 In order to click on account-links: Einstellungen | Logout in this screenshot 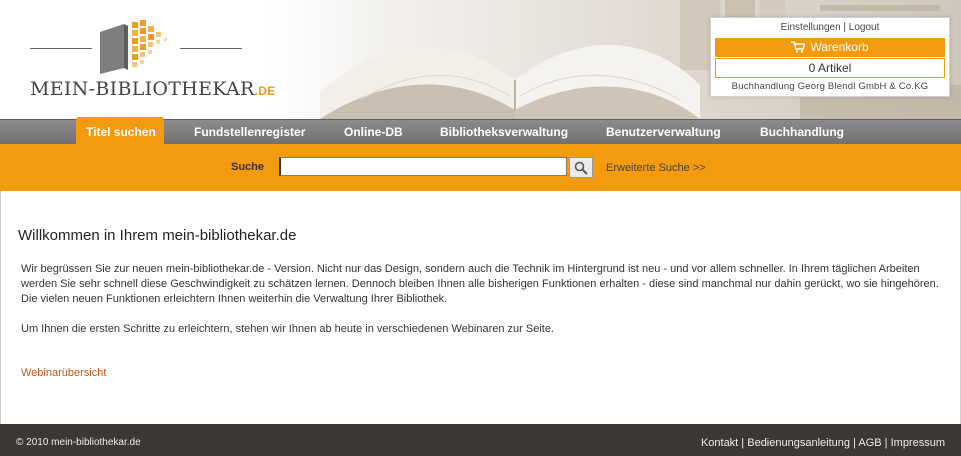, I will do `click(830, 27)`.